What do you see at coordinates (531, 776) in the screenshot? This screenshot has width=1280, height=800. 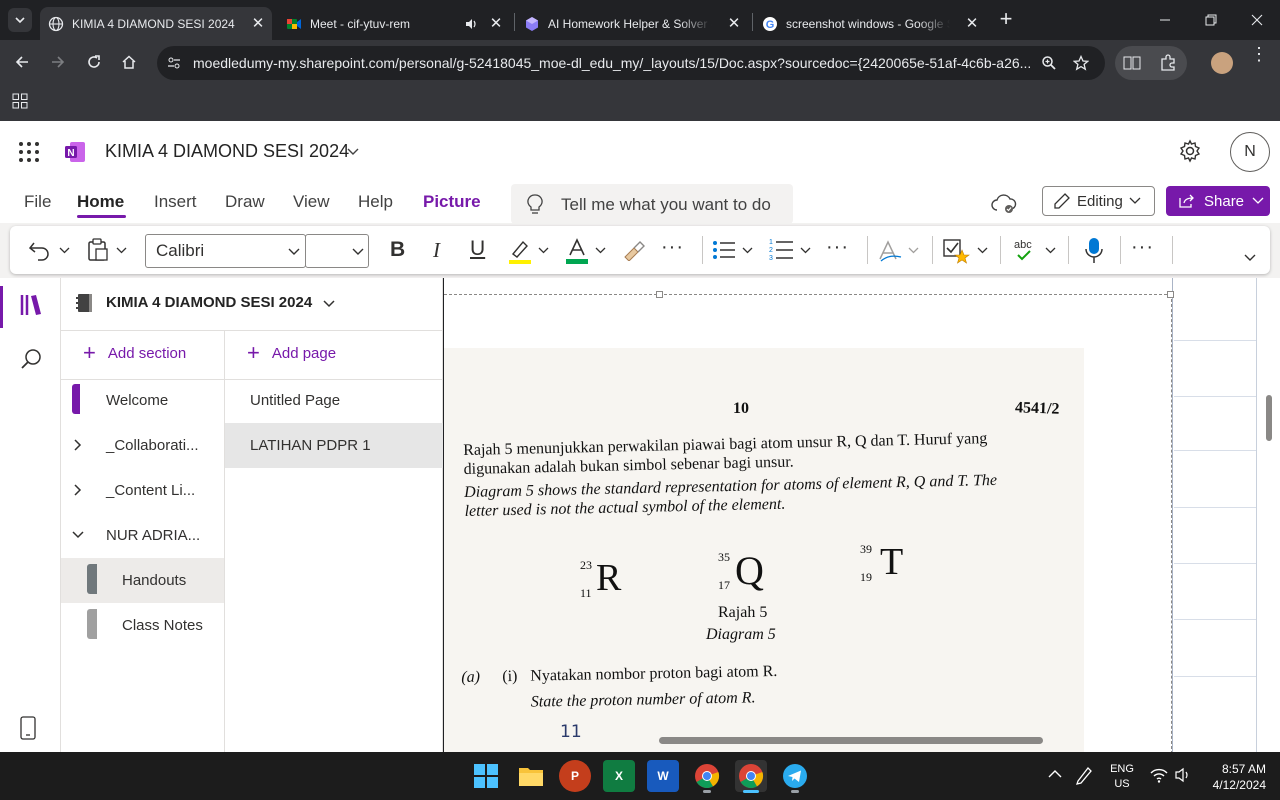 I see `file-explorer-button` at bounding box center [531, 776].